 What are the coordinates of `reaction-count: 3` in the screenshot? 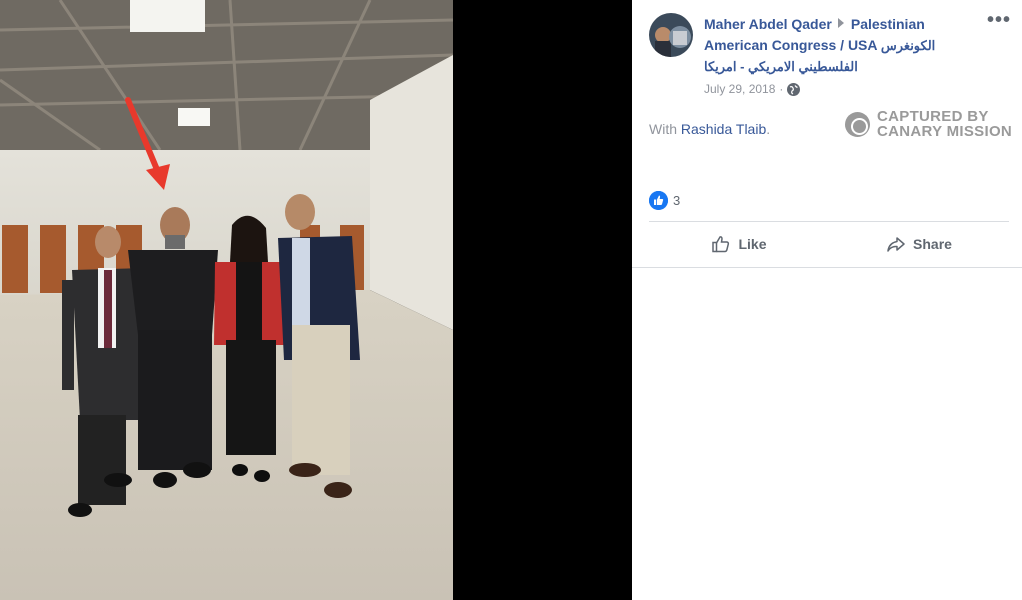 It's located at (677, 200).